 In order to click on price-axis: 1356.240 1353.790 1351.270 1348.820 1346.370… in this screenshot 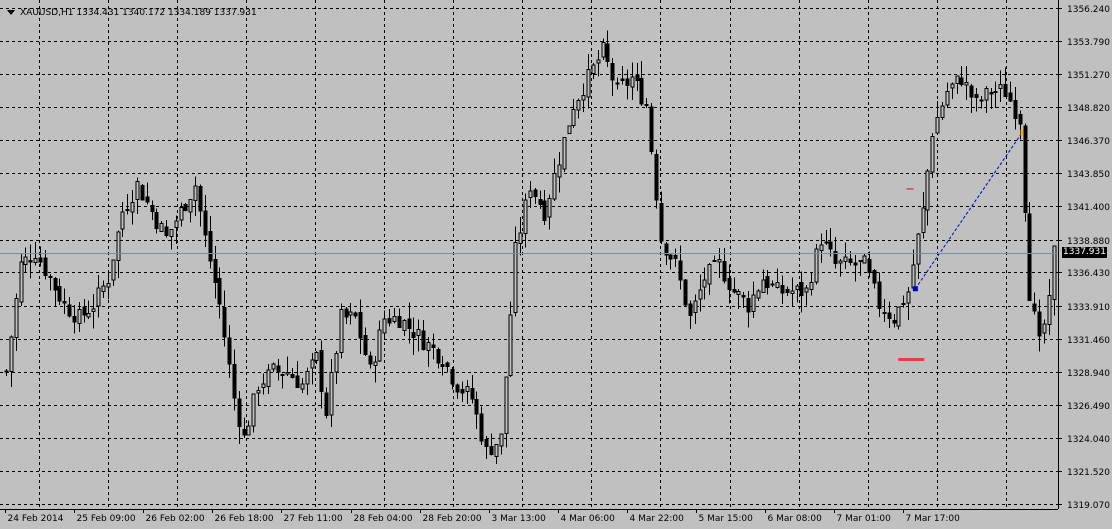, I will do `click(1084, 258)`.